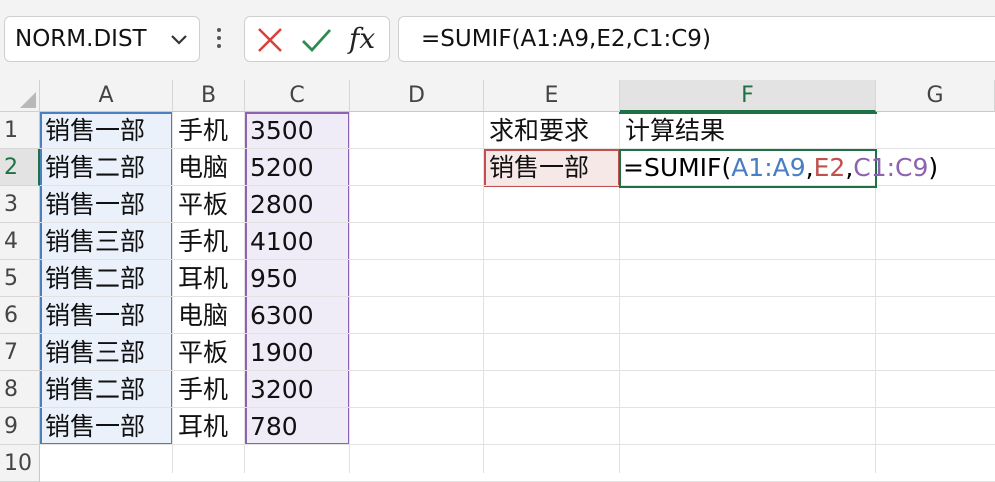 This screenshot has height=482, width=995. I want to click on row-header-7: 7, so click(20, 352).